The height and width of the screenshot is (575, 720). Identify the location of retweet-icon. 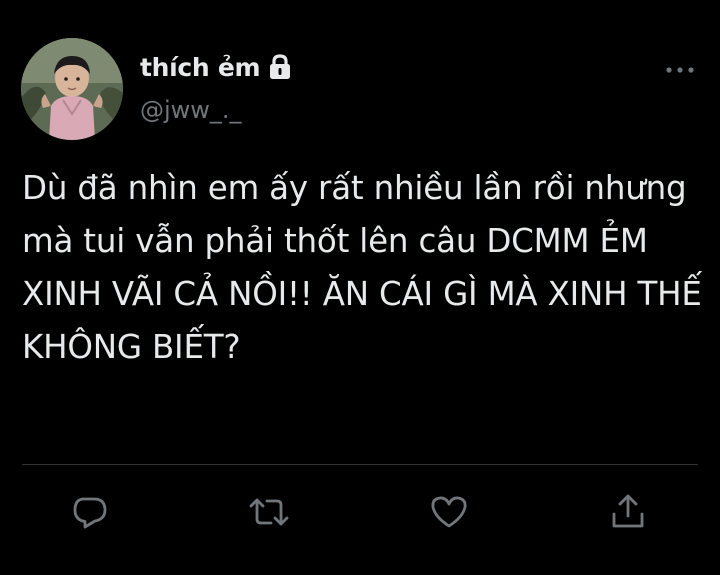
(269, 512).